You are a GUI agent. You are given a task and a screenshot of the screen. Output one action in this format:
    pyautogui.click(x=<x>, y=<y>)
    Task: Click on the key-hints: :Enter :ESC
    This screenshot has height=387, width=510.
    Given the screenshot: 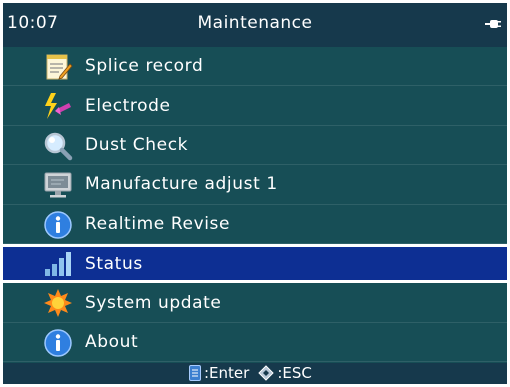 What is the action you would take?
    pyautogui.click(x=250, y=373)
    